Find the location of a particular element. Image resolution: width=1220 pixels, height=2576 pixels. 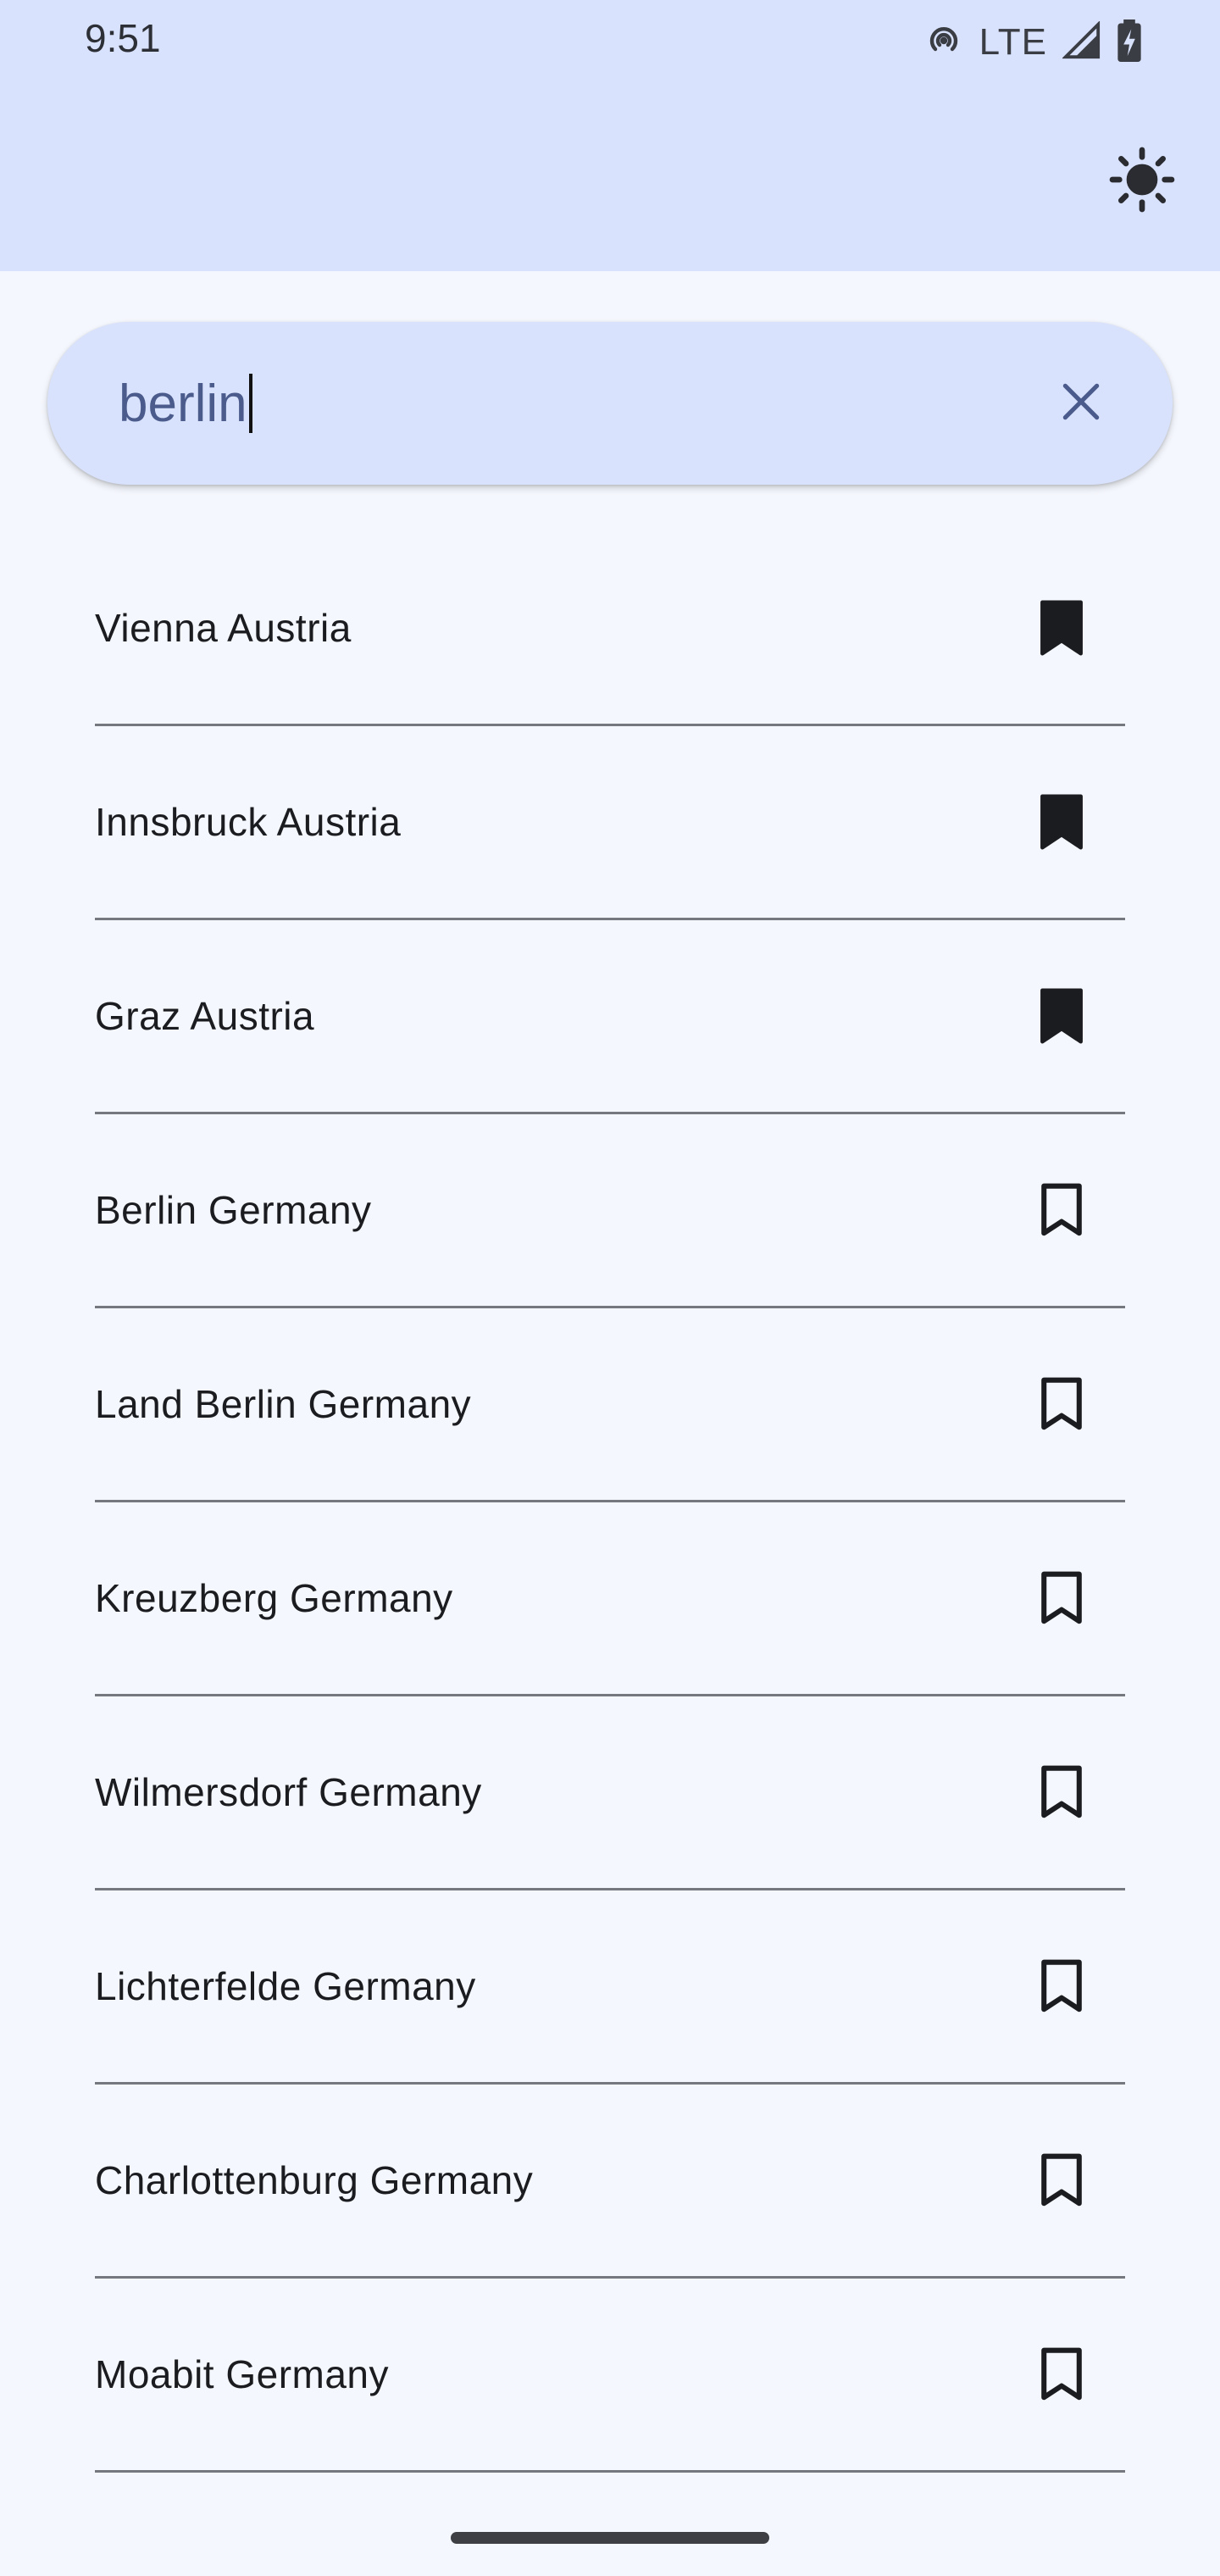

list-item-label: Lichterfelde Germany is located at coordinates (285, 1986).